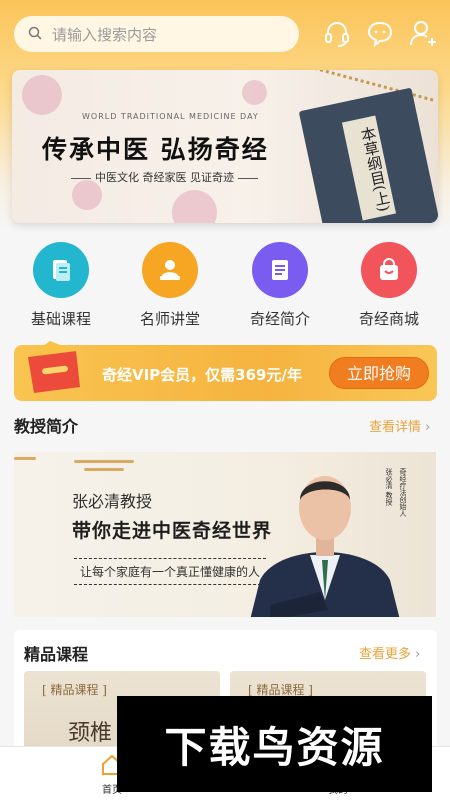 This screenshot has width=450, height=800. Describe the element at coordinates (60, 319) in the screenshot. I see `quick-nav-label: 基础课程` at that location.